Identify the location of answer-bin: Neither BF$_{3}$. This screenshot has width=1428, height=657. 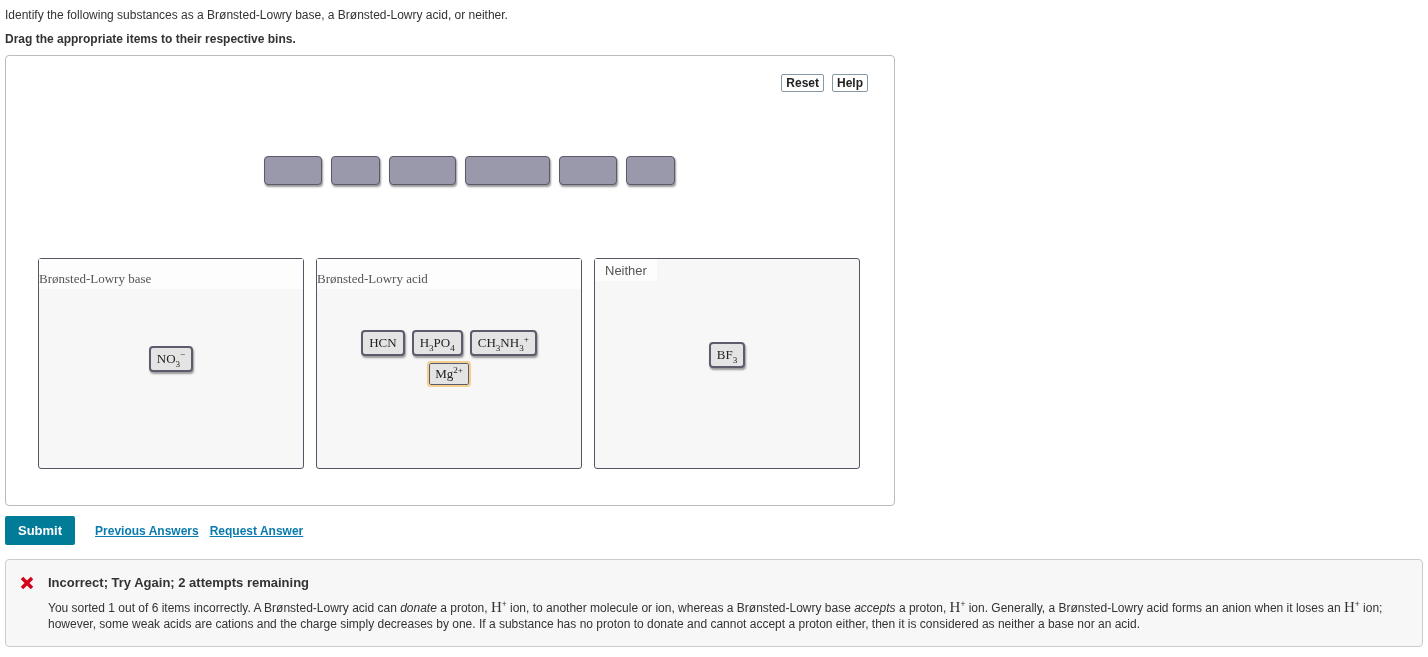
(727, 363).